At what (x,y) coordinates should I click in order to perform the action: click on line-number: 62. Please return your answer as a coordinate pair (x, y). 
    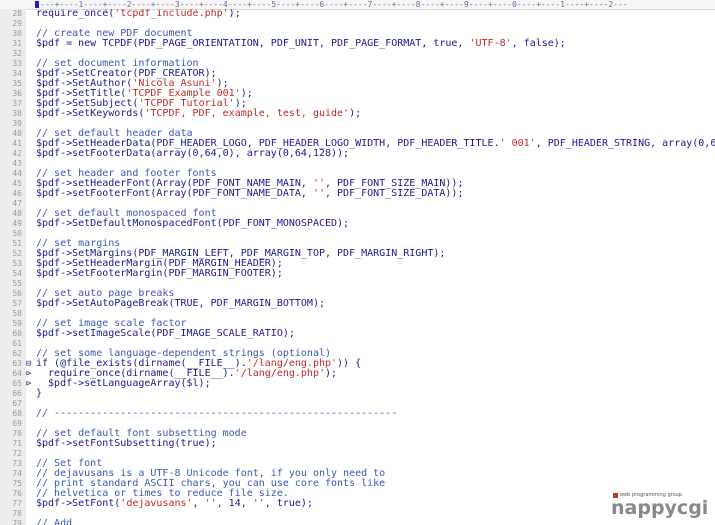
    Looking at the image, I should click on (17, 353).